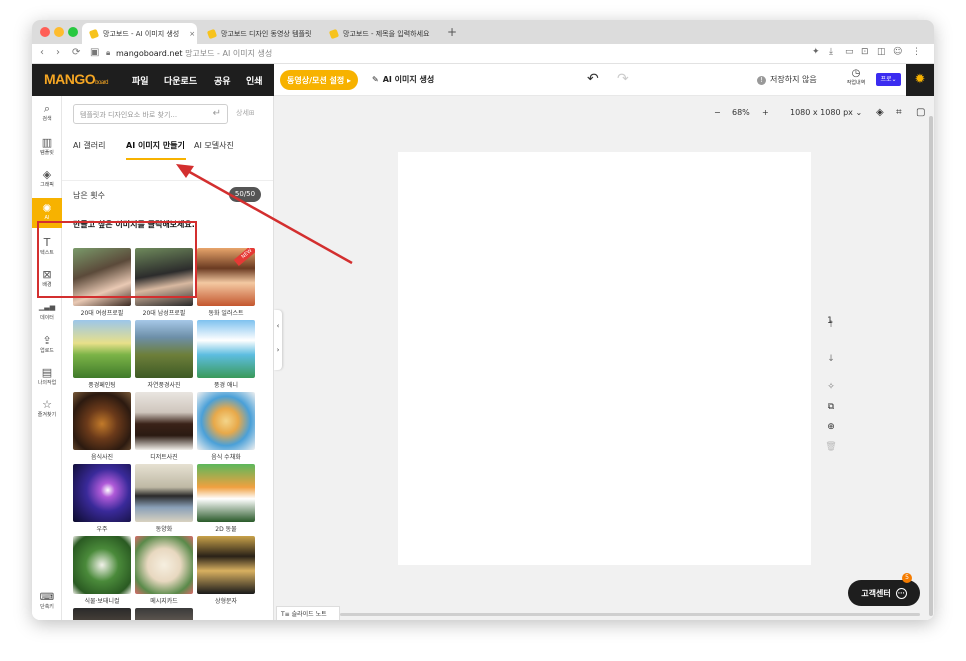 The height and width of the screenshot is (661, 966). I want to click on delete-page-icon: 🗑︎, so click(831, 447).